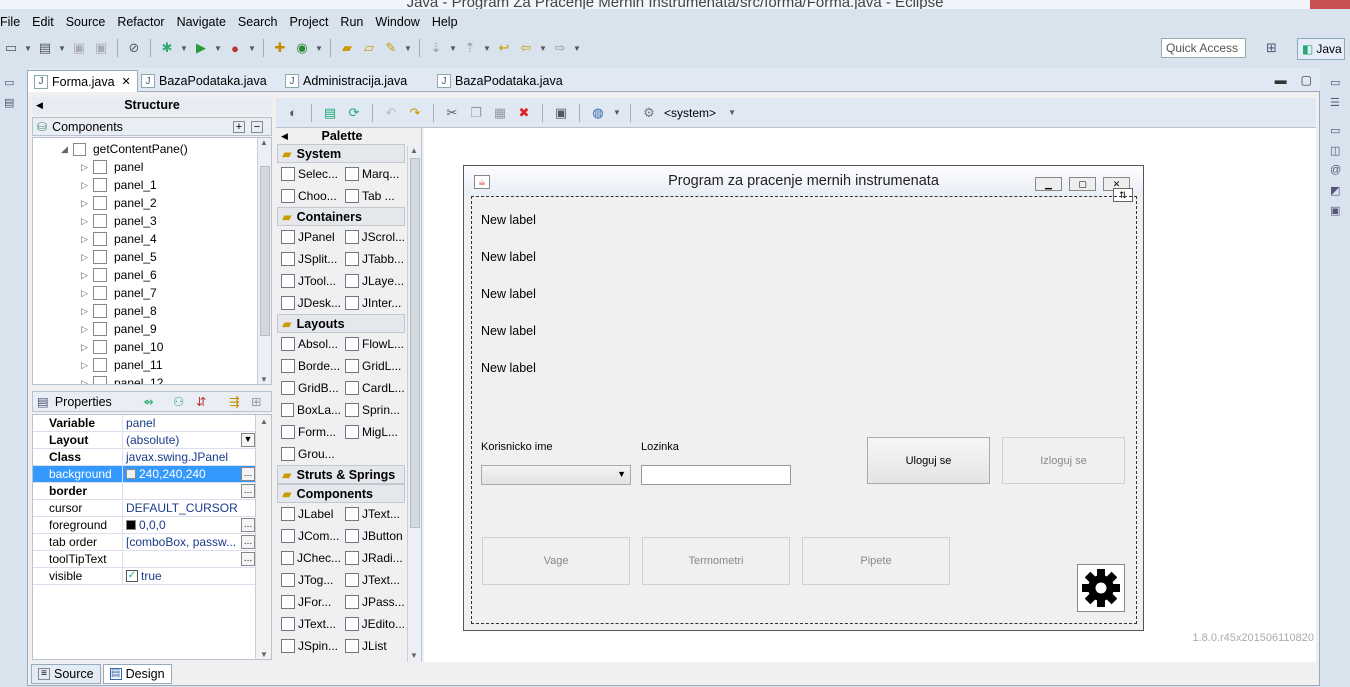 The image size is (1350, 687). Describe the element at coordinates (144, 440) in the screenshot. I see `property-row: Layout (absolute) ▼` at that location.